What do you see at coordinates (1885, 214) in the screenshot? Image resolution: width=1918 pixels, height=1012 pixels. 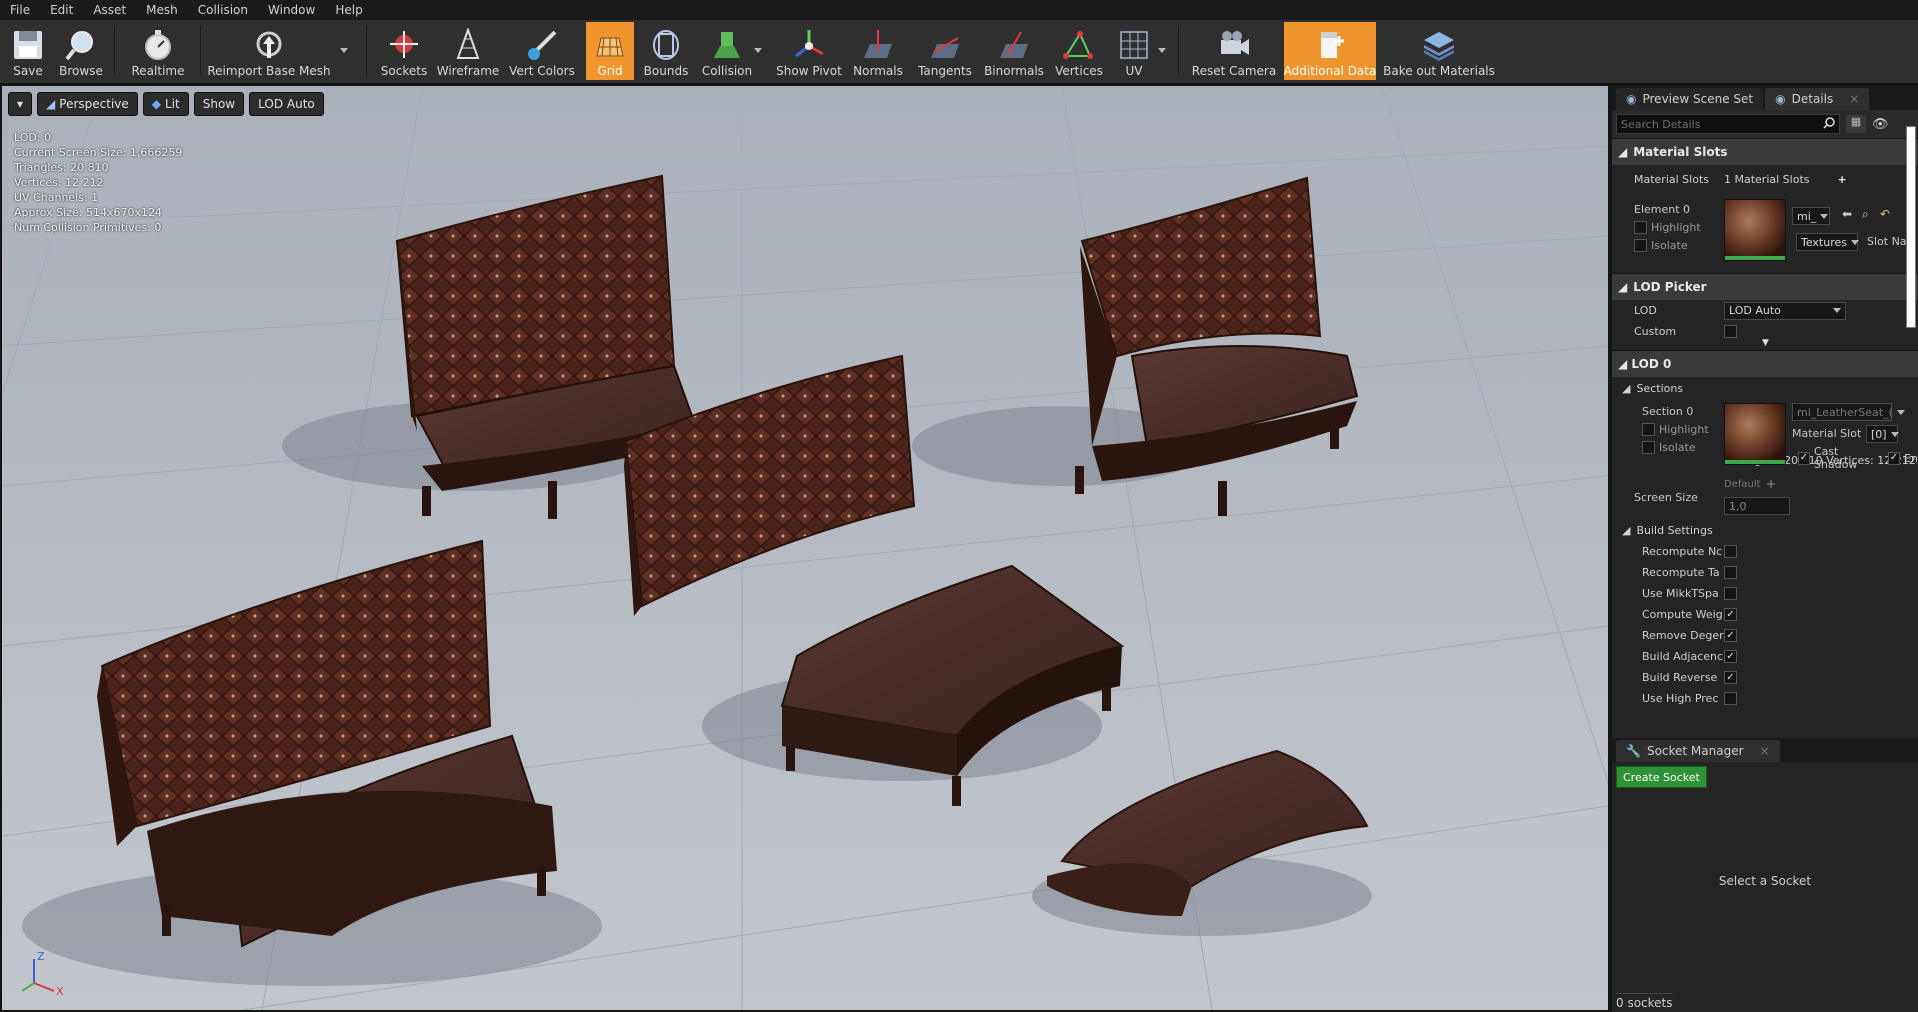 I see `reset-to-default-icon: ↶` at bounding box center [1885, 214].